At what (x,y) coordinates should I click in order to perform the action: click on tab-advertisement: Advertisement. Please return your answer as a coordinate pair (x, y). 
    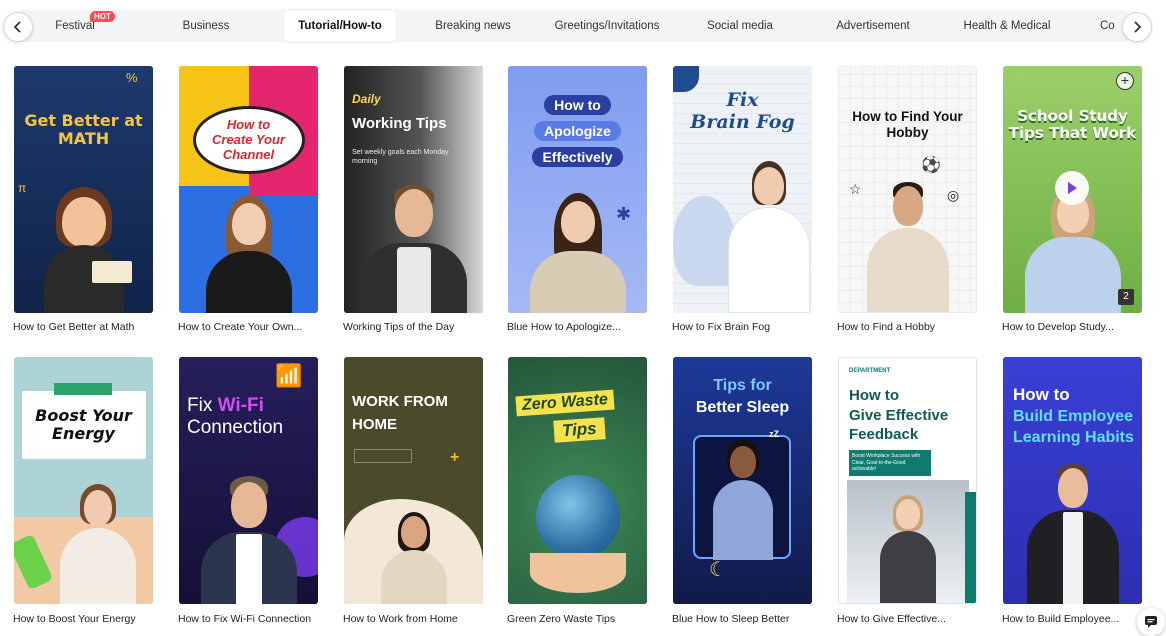
    Looking at the image, I should click on (873, 26).